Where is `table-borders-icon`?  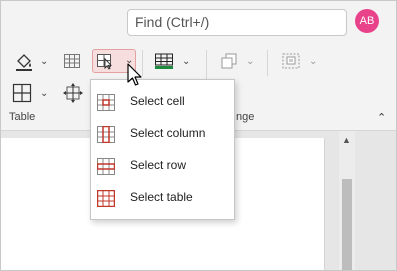
table-borders-icon is located at coordinates (72, 61).